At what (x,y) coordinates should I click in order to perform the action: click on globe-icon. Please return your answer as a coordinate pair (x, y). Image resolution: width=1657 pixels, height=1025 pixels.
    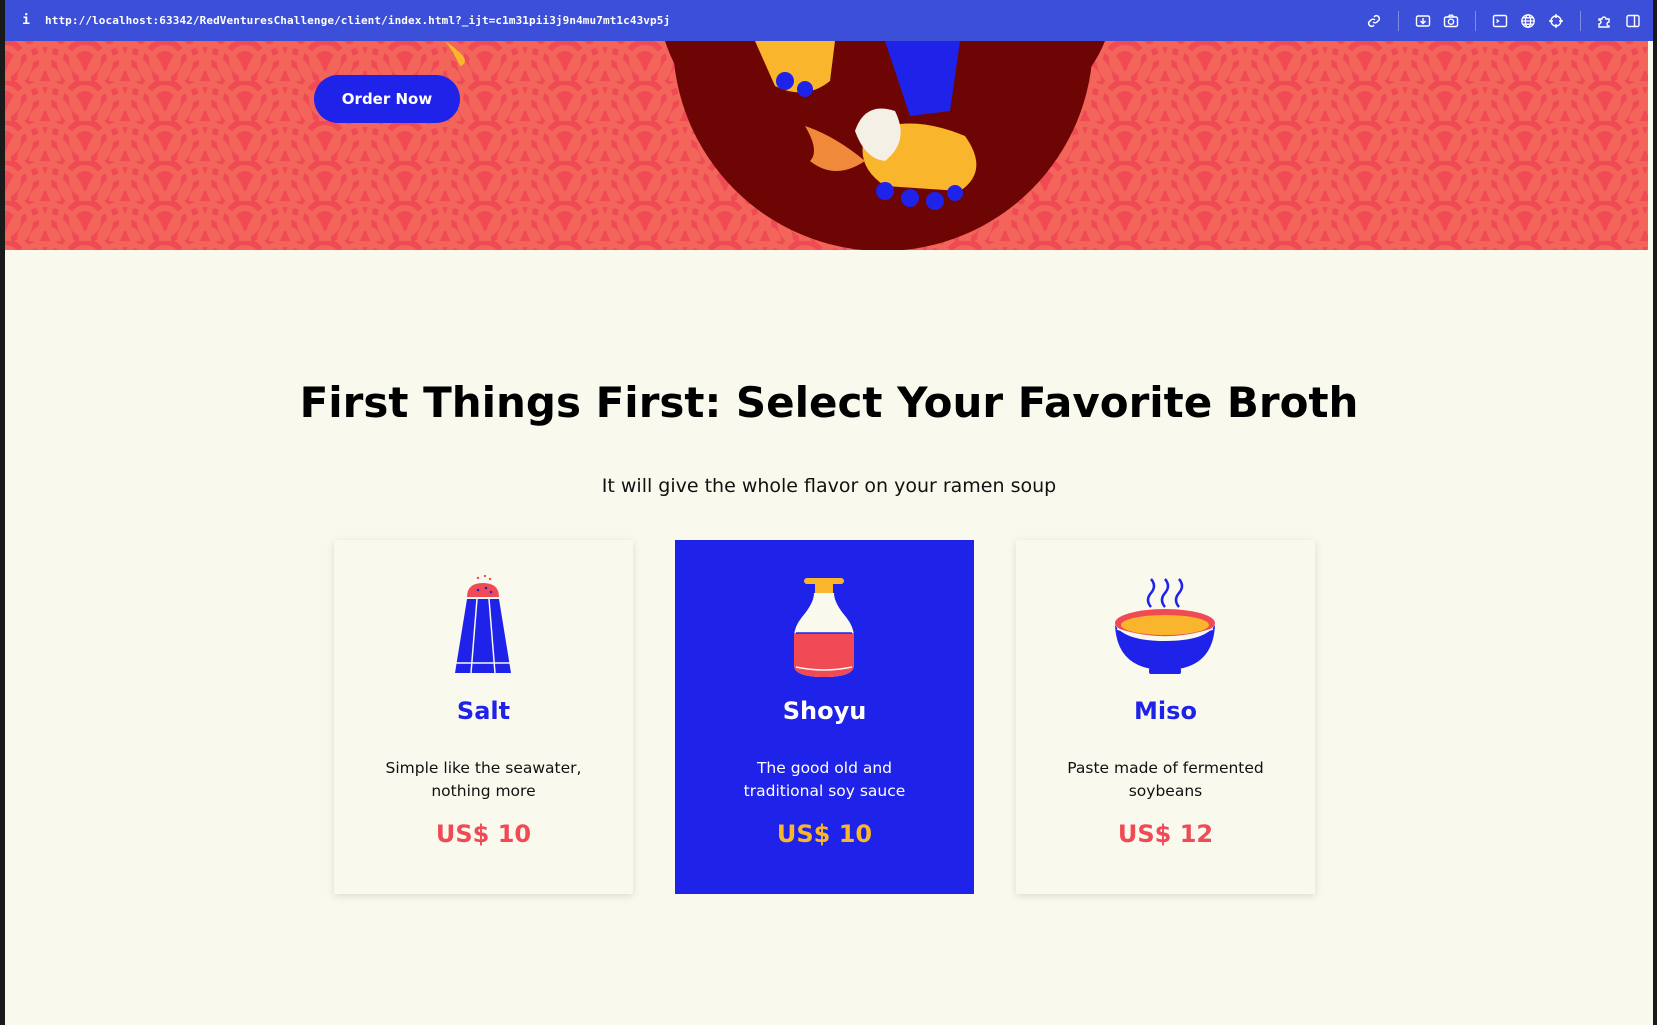
    Looking at the image, I should click on (1528, 21).